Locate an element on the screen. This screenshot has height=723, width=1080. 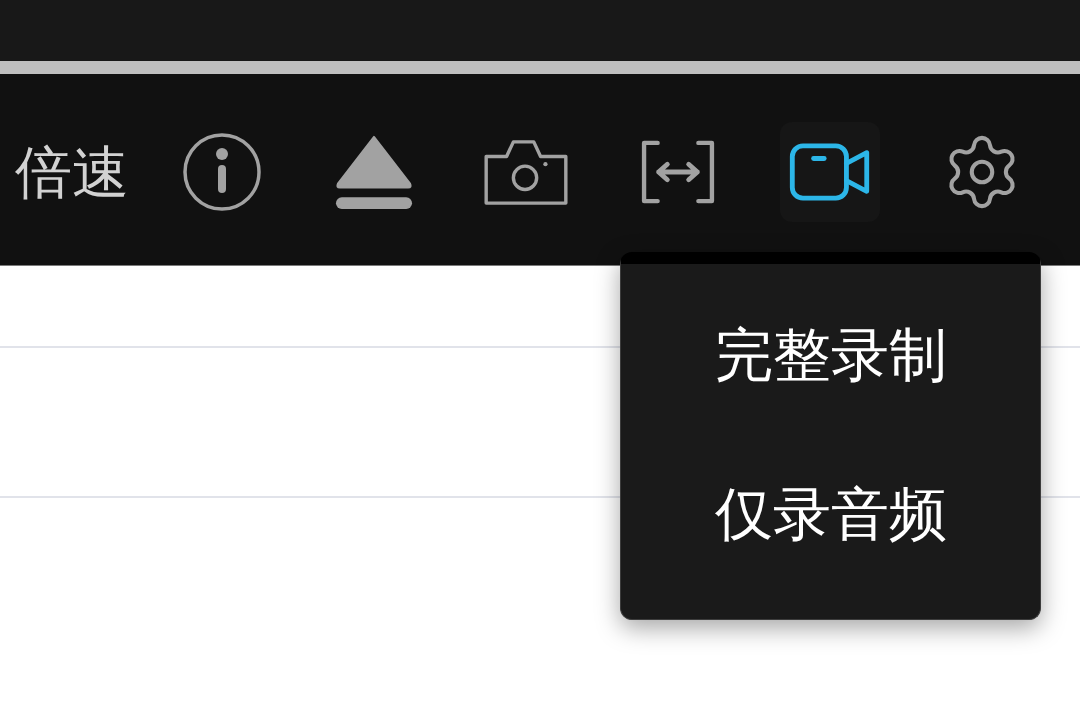
menu-item: 完整录制 is located at coordinates (830, 355).